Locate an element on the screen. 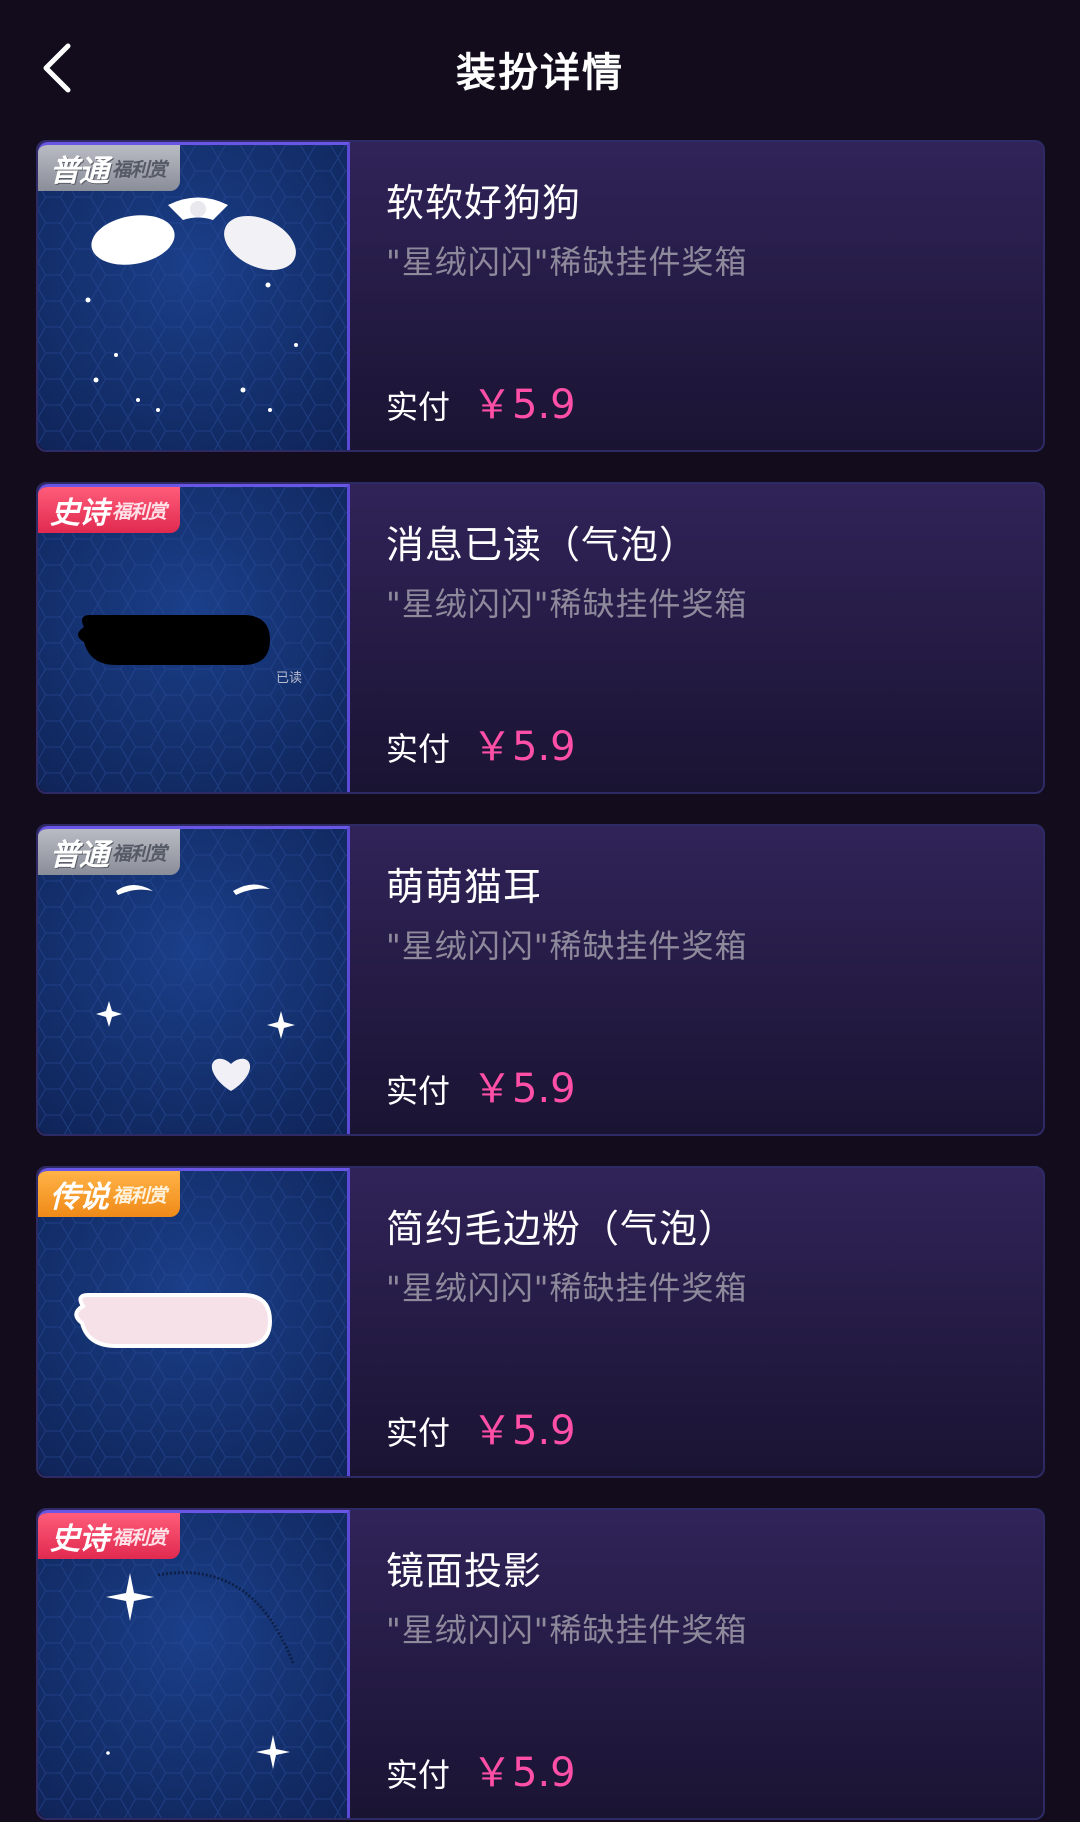  top-bar: 装扮详情 is located at coordinates (540, 67).